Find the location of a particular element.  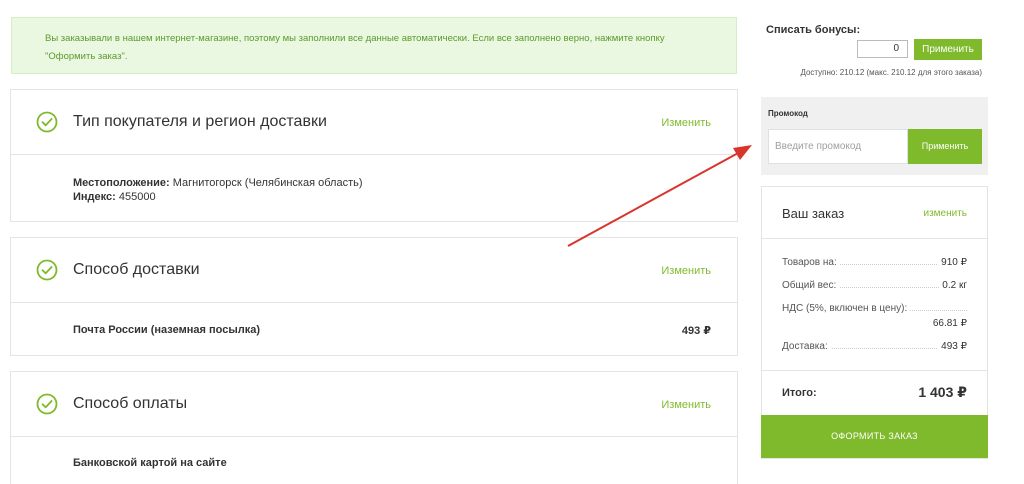

bonus-amount-input: 0 is located at coordinates (882, 49).